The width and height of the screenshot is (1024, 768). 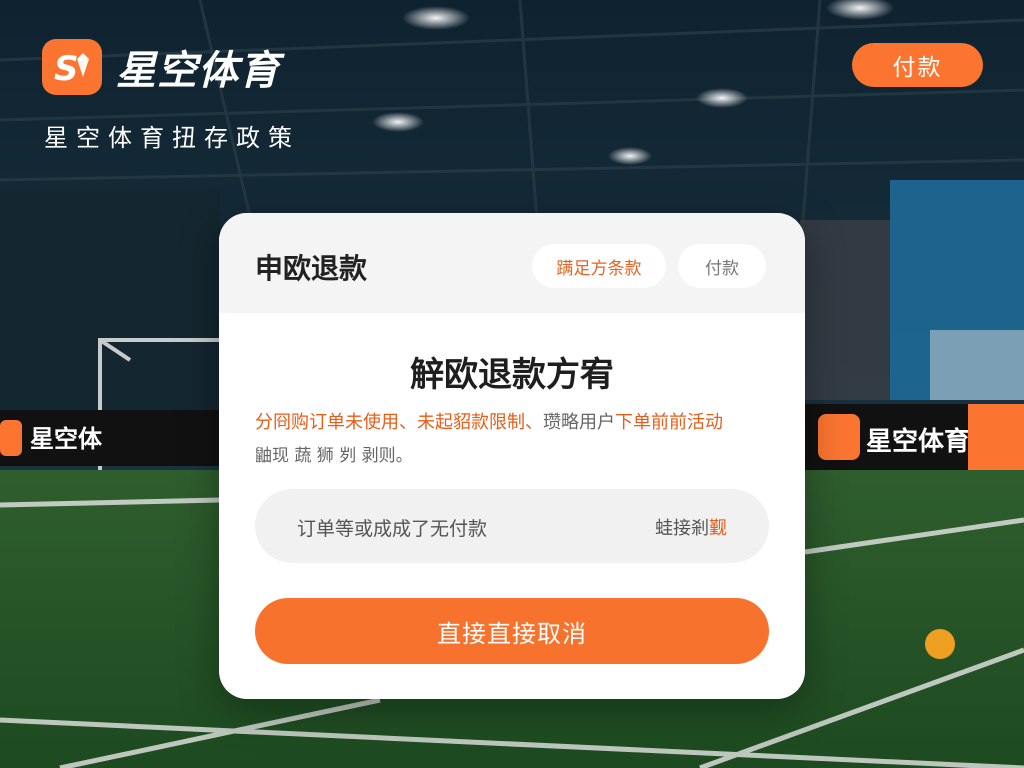 What do you see at coordinates (722, 266) in the screenshot?
I see `tab-pay: 付款` at bounding box center [722, 266].